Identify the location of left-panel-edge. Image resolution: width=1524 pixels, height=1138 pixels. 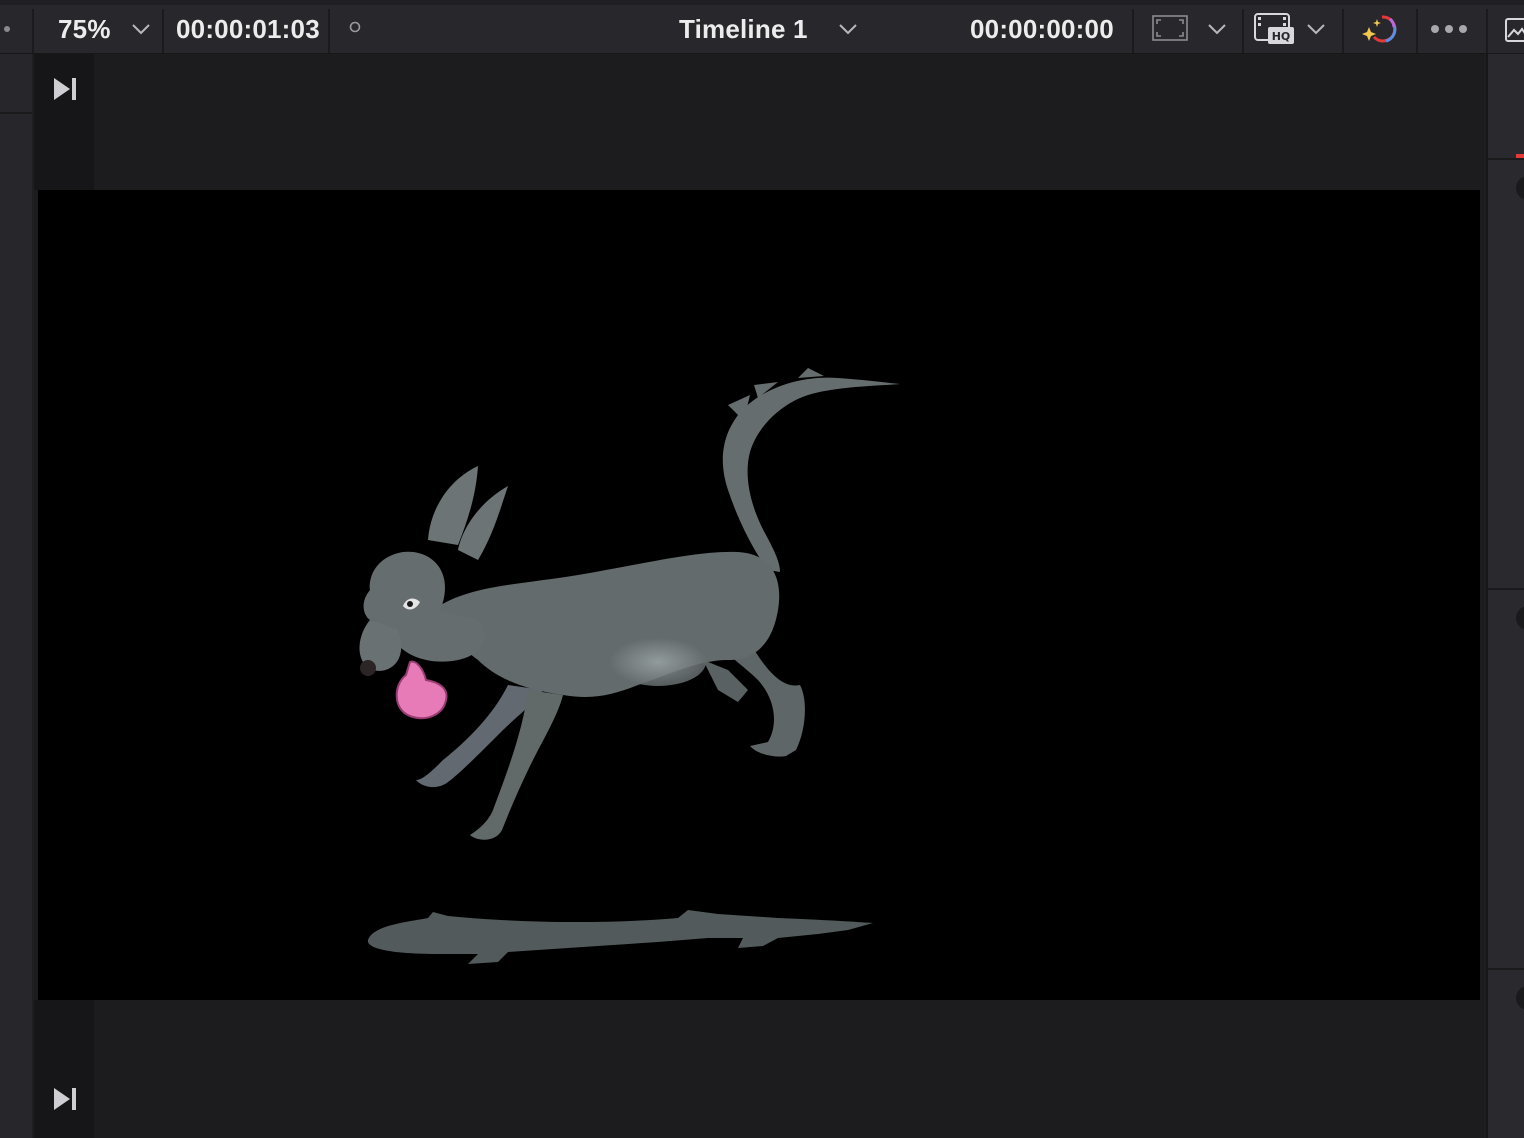
(16, 596).